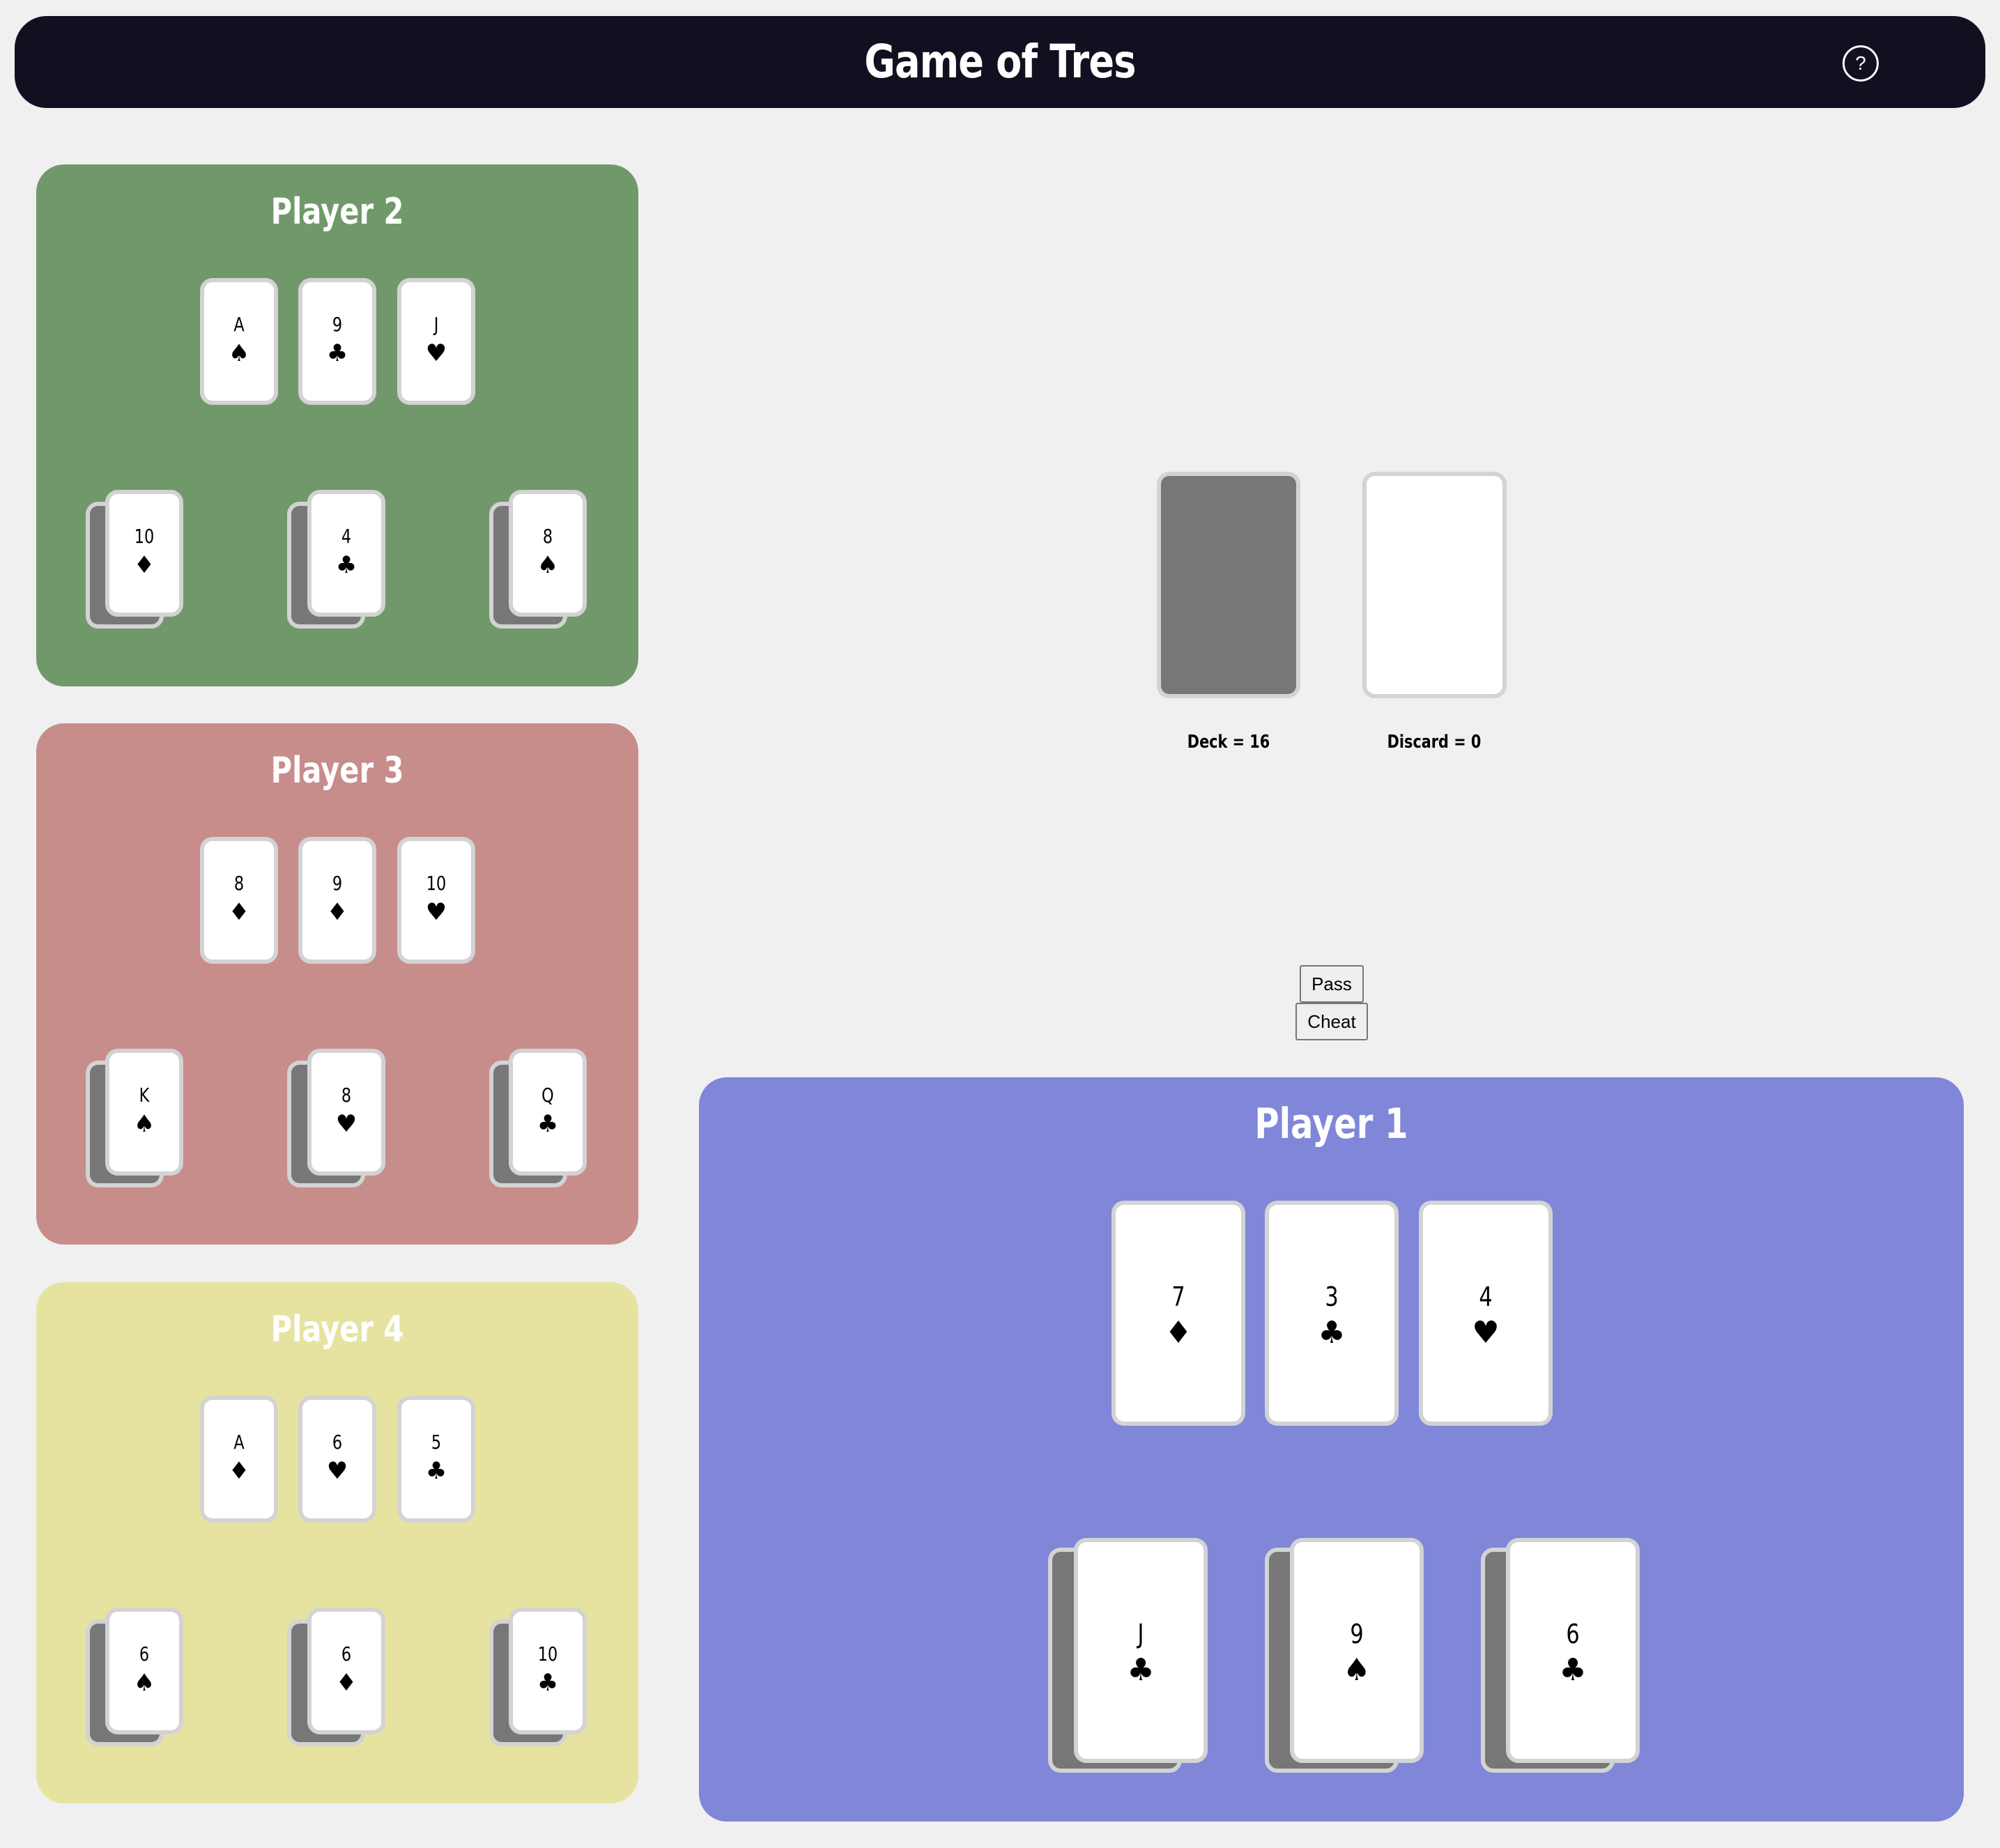 Image resolution: width=2000 pixels, height=1848 pixels. Describe the element at coordinates (1573, 1650) in the screenshot. I see `player-1-table-card-3: 6 ♣` at that location.